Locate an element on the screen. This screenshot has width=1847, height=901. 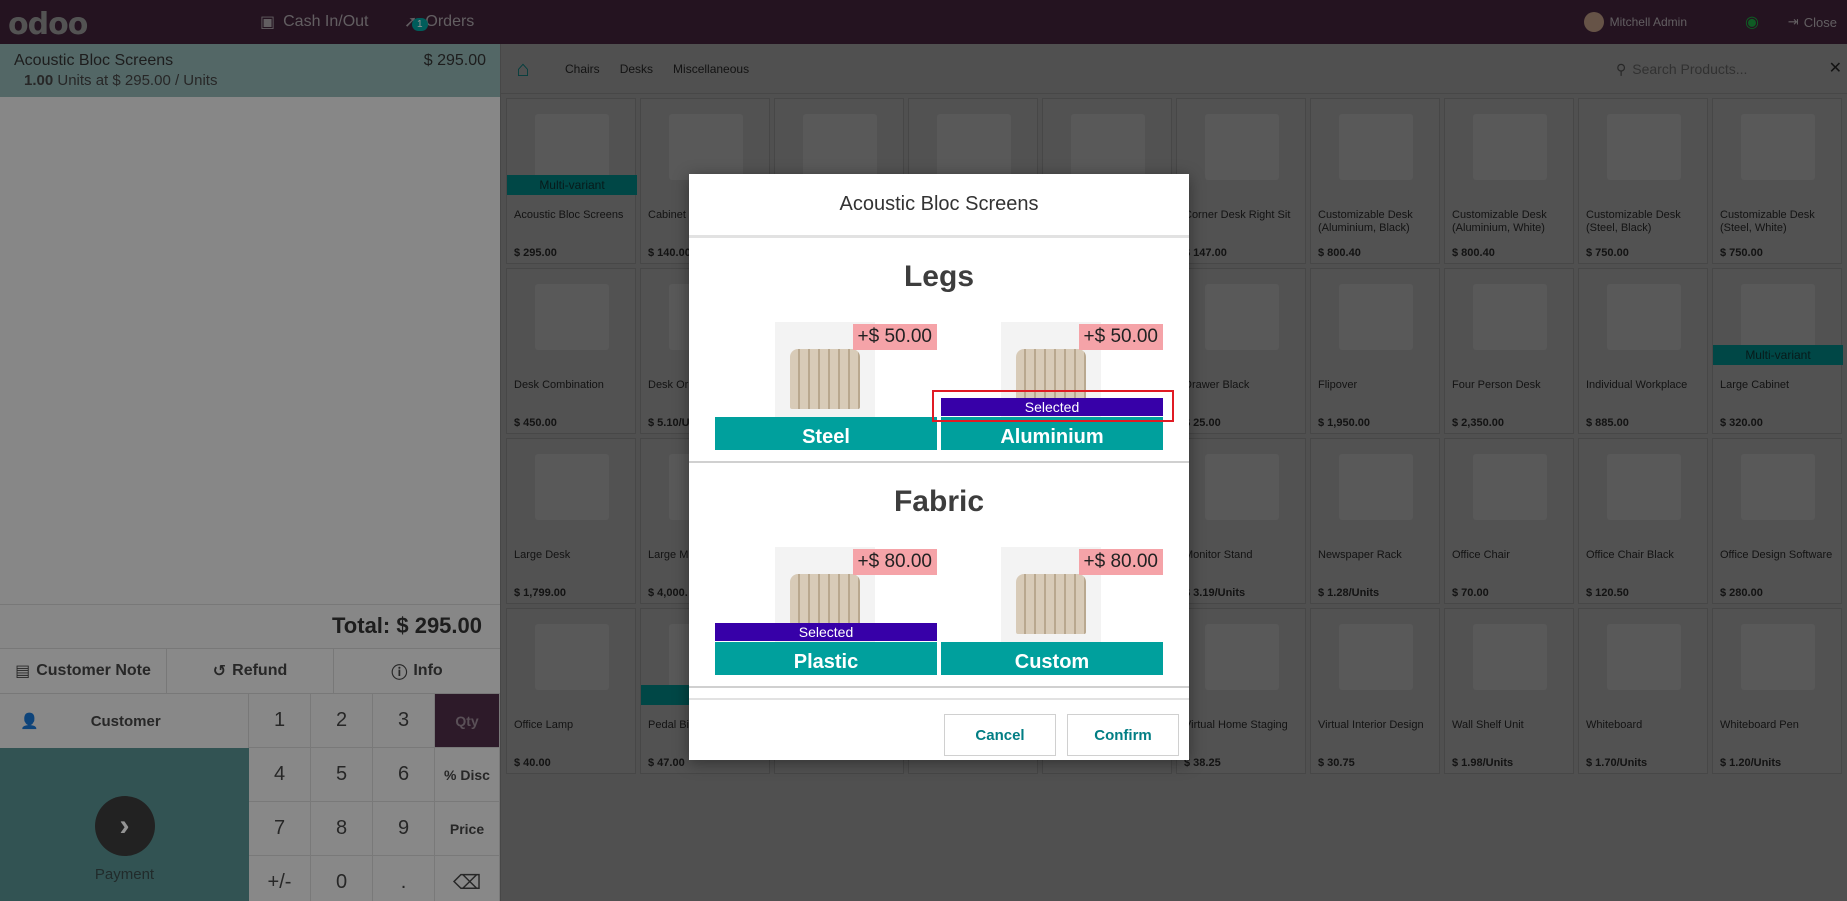
confirm-button: Confirm is located at coordinates (1123, 735).